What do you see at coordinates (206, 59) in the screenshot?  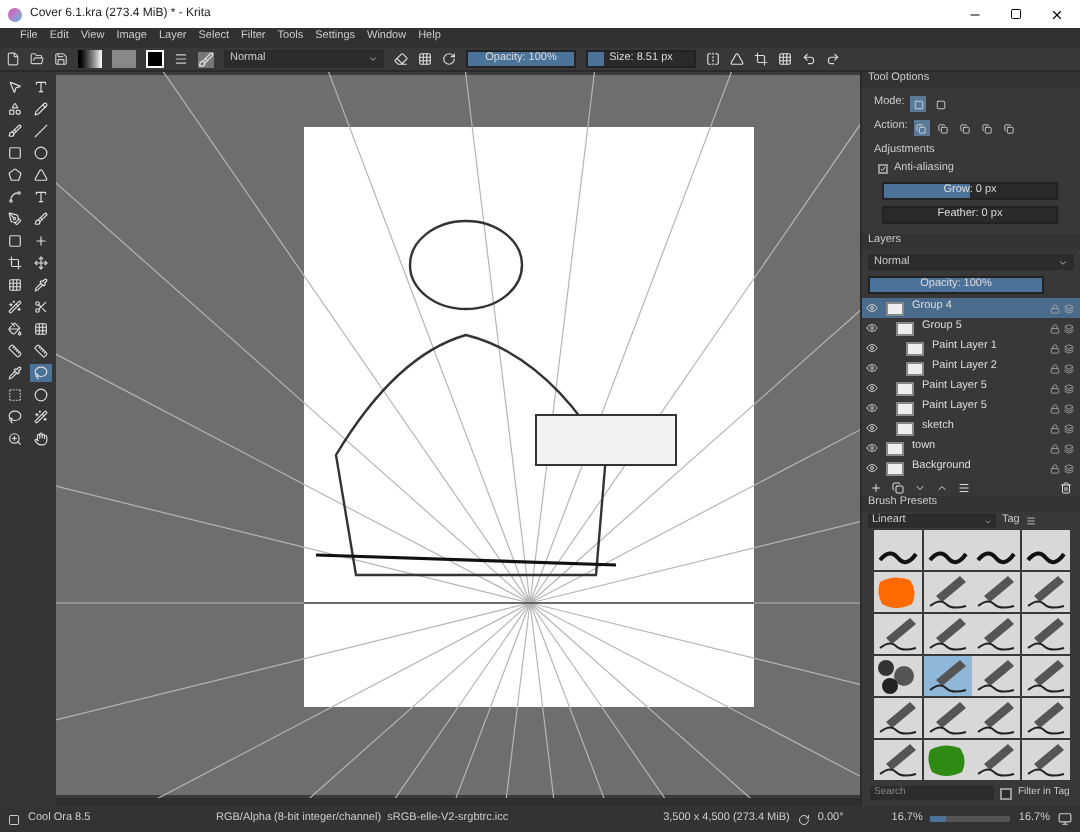 I see `brush-icon` at bounding box center [206, 59].